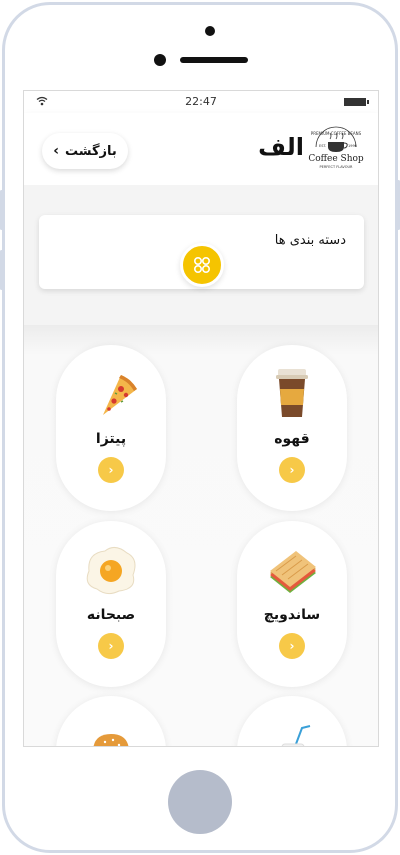 This screenshot has width=400, height=855. I want to click on coffee-cup-icon, so click(292, 393).